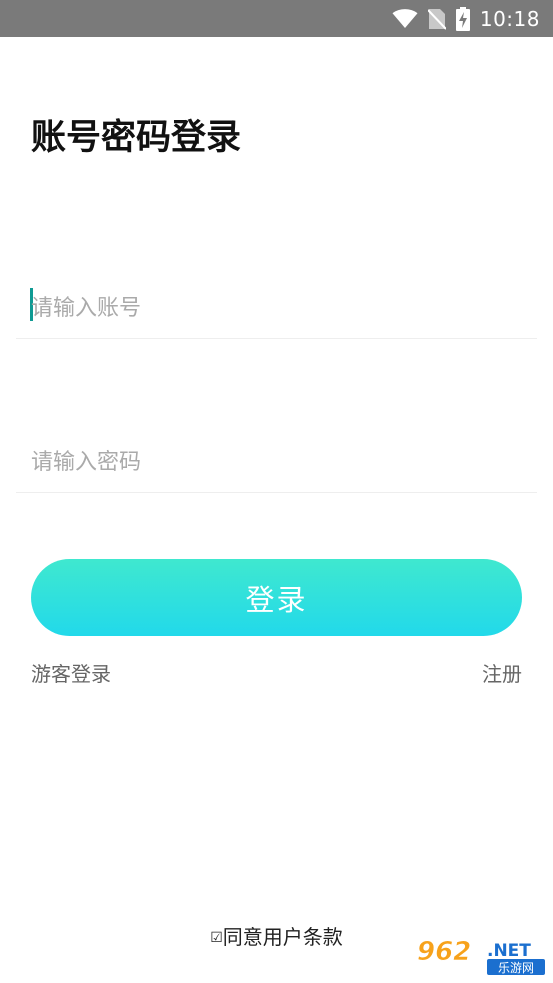 Image resolution: width=553 pixels, height=983 pixels. Describe the element at coordinates (283, 937) in the screenshot. I see `terms-label: 同意用户条款` at that location.